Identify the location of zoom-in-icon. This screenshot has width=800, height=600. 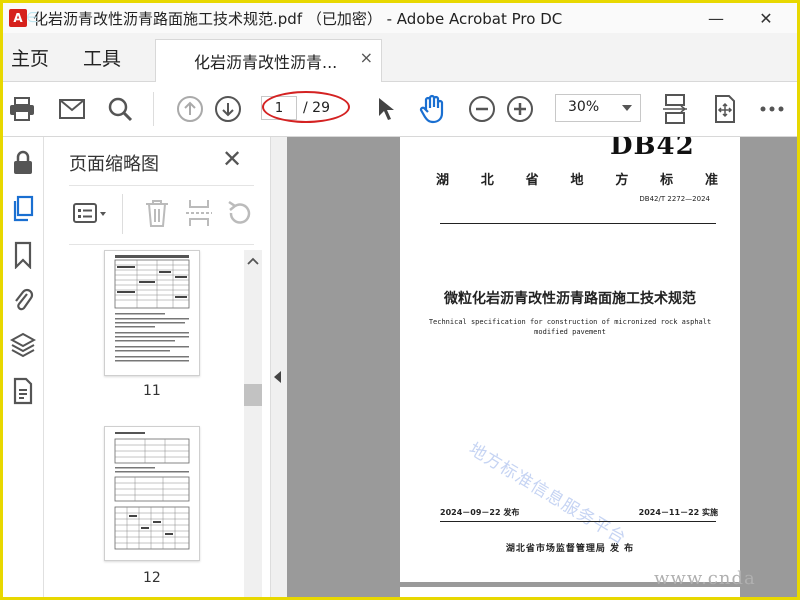
(520, 109).